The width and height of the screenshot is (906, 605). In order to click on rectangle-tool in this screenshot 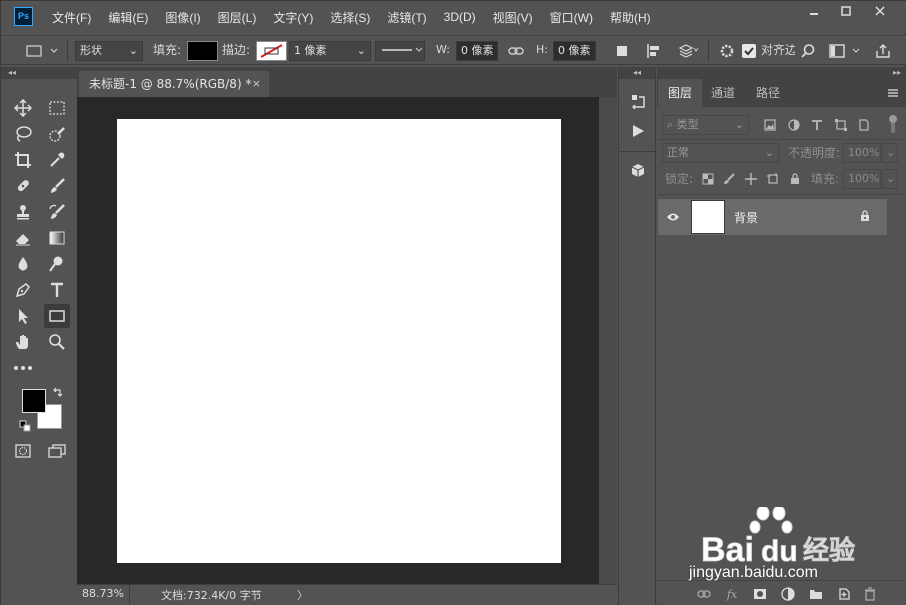, I will do `click(57, 316)`.